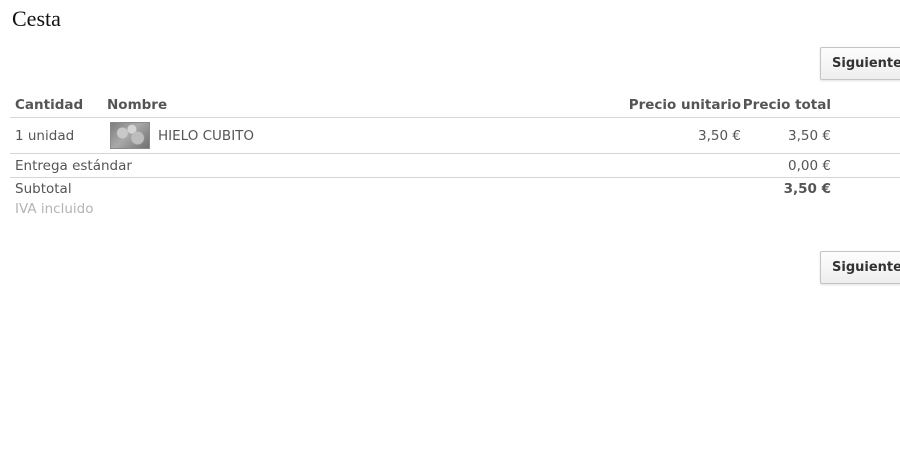 The image size is (900, 451). What do you see at coordinates (455, 166) in the screenshot?
I see `delivery-row: Entrega estándar 0,00 €` at bounding box center [455, 166].